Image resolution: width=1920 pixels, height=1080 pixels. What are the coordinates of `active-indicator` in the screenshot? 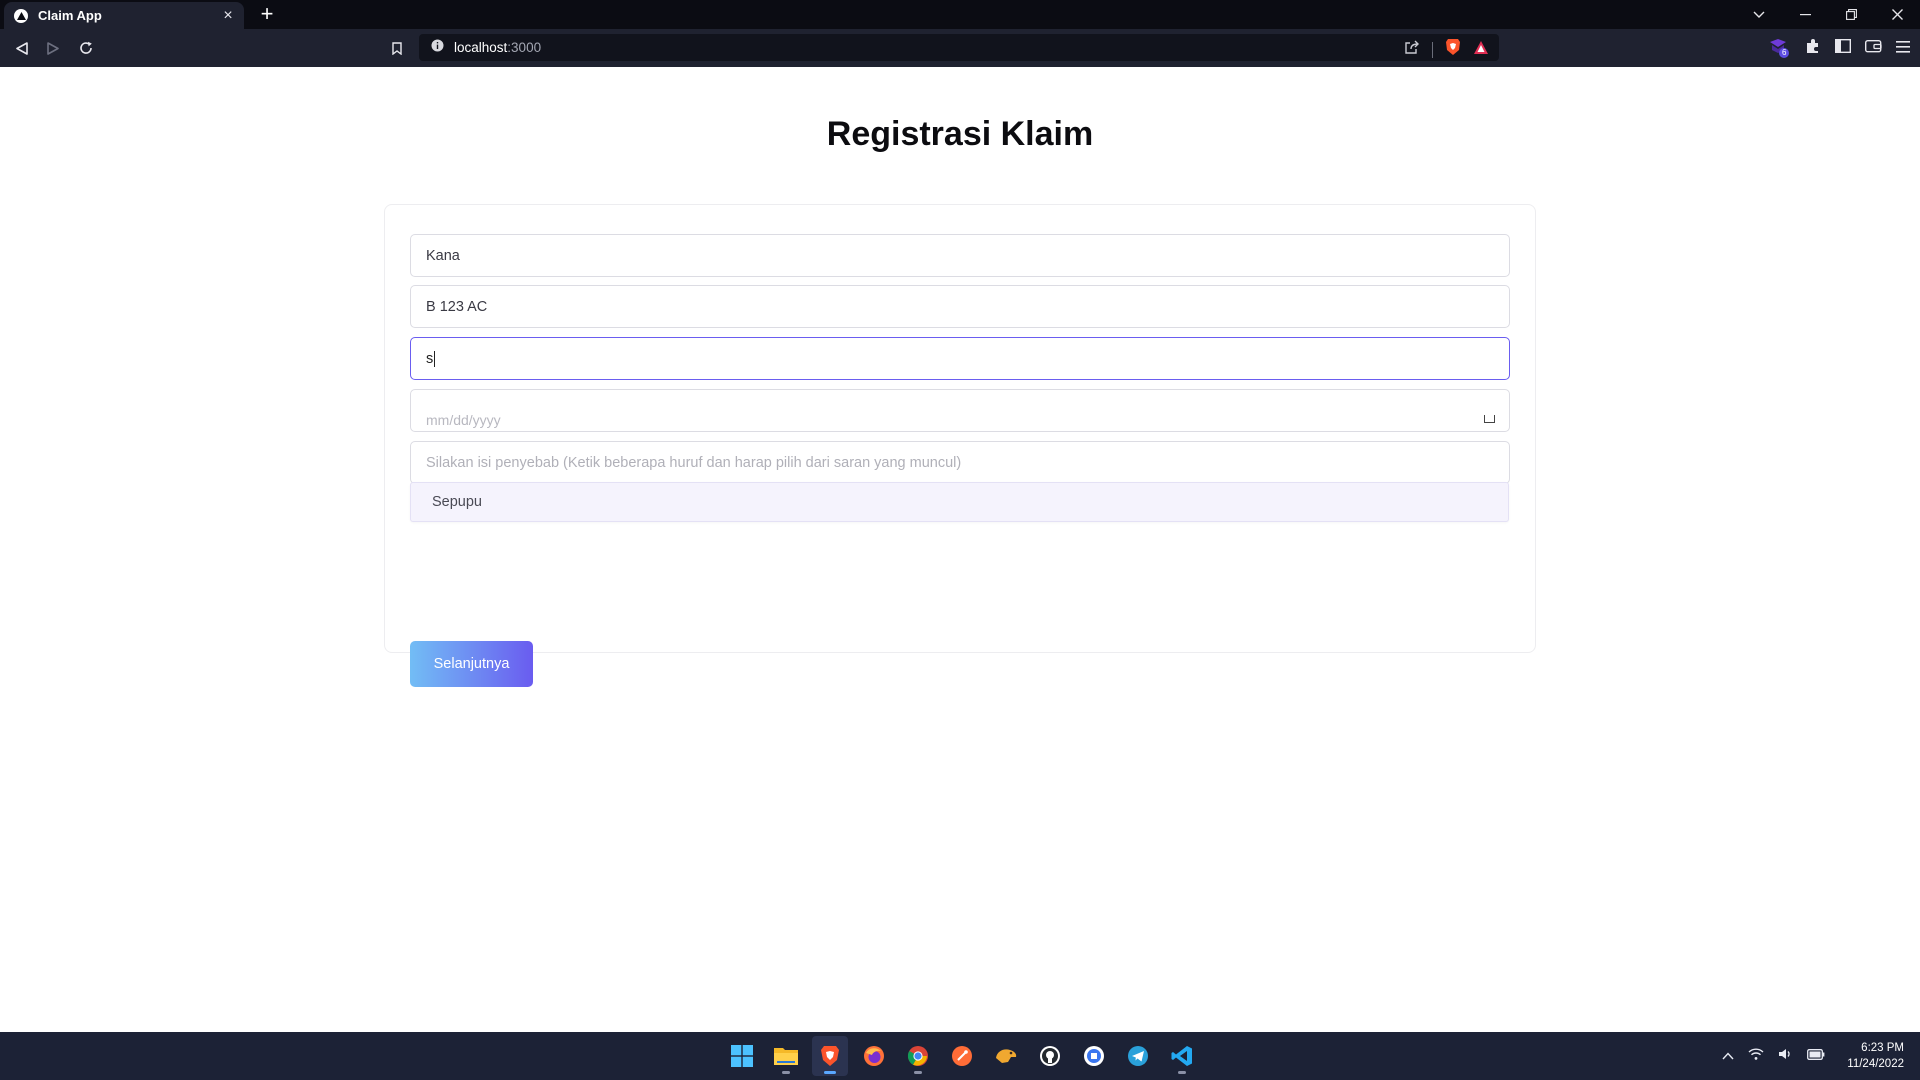 It's located at (830, 1072).